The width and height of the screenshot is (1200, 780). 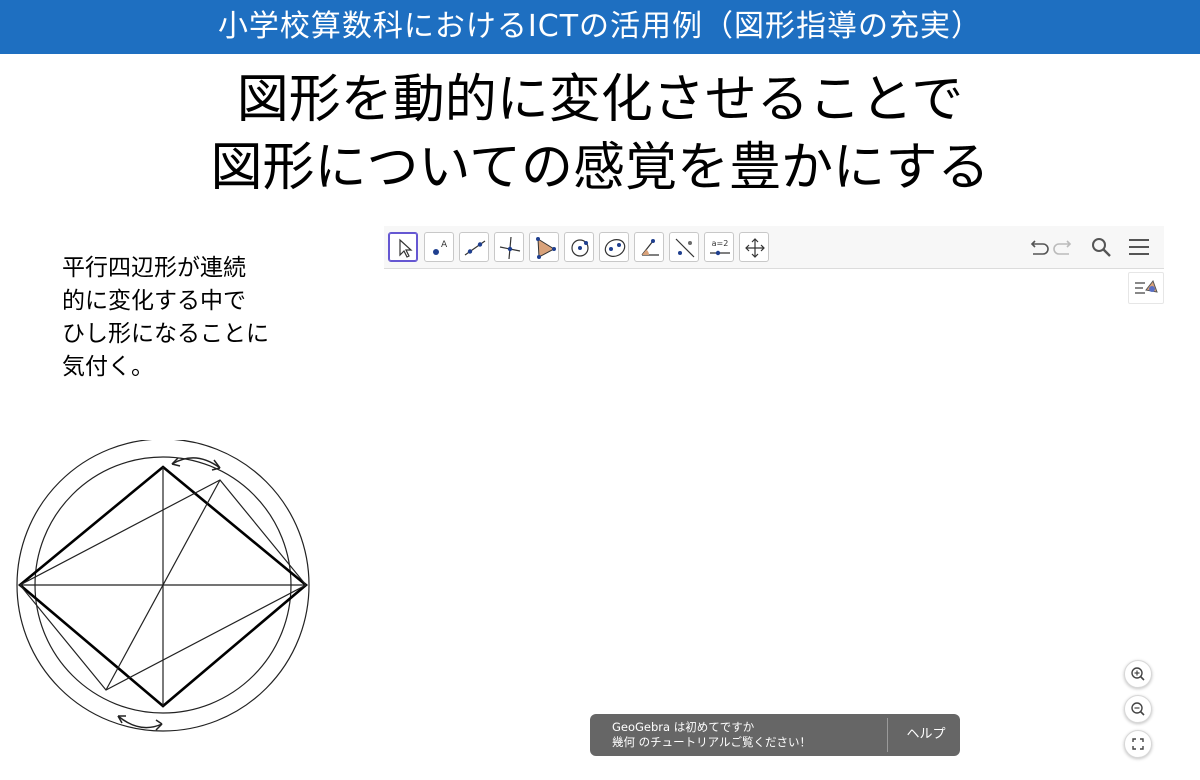 I want to click on perpendicular-line-tool-icon, so click(x=510, y=248).